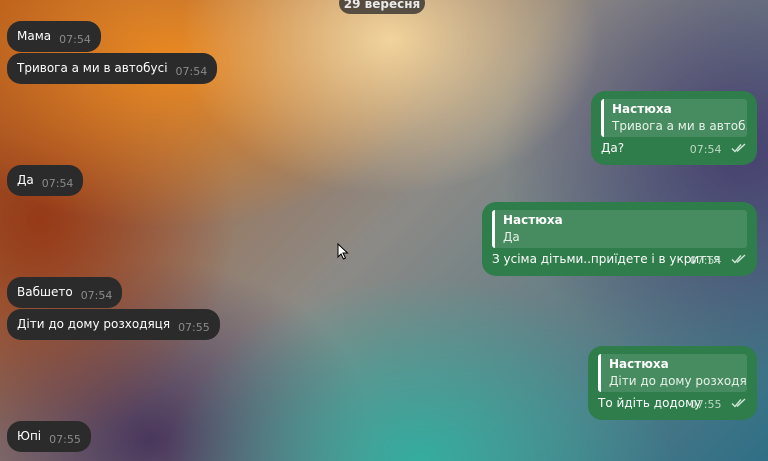 The image size is (768, 461). What do you see at coordinates (511, 237) in the screenshot?
I see `reply-text: Да` at bounding box center [511, 237].